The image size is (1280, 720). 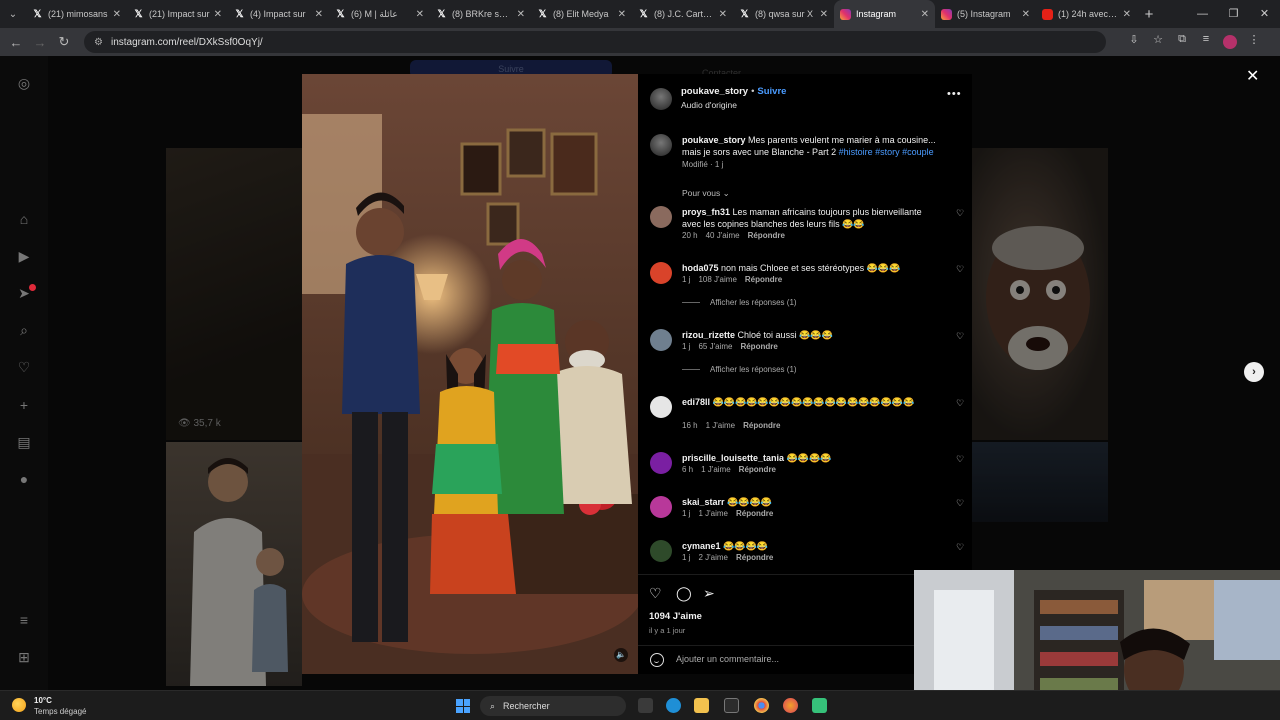 What do you see at coordinates (1182, 42) in the screenshot?
I see `extensions-icon: ⧉` at bounding box center [1182, 42].